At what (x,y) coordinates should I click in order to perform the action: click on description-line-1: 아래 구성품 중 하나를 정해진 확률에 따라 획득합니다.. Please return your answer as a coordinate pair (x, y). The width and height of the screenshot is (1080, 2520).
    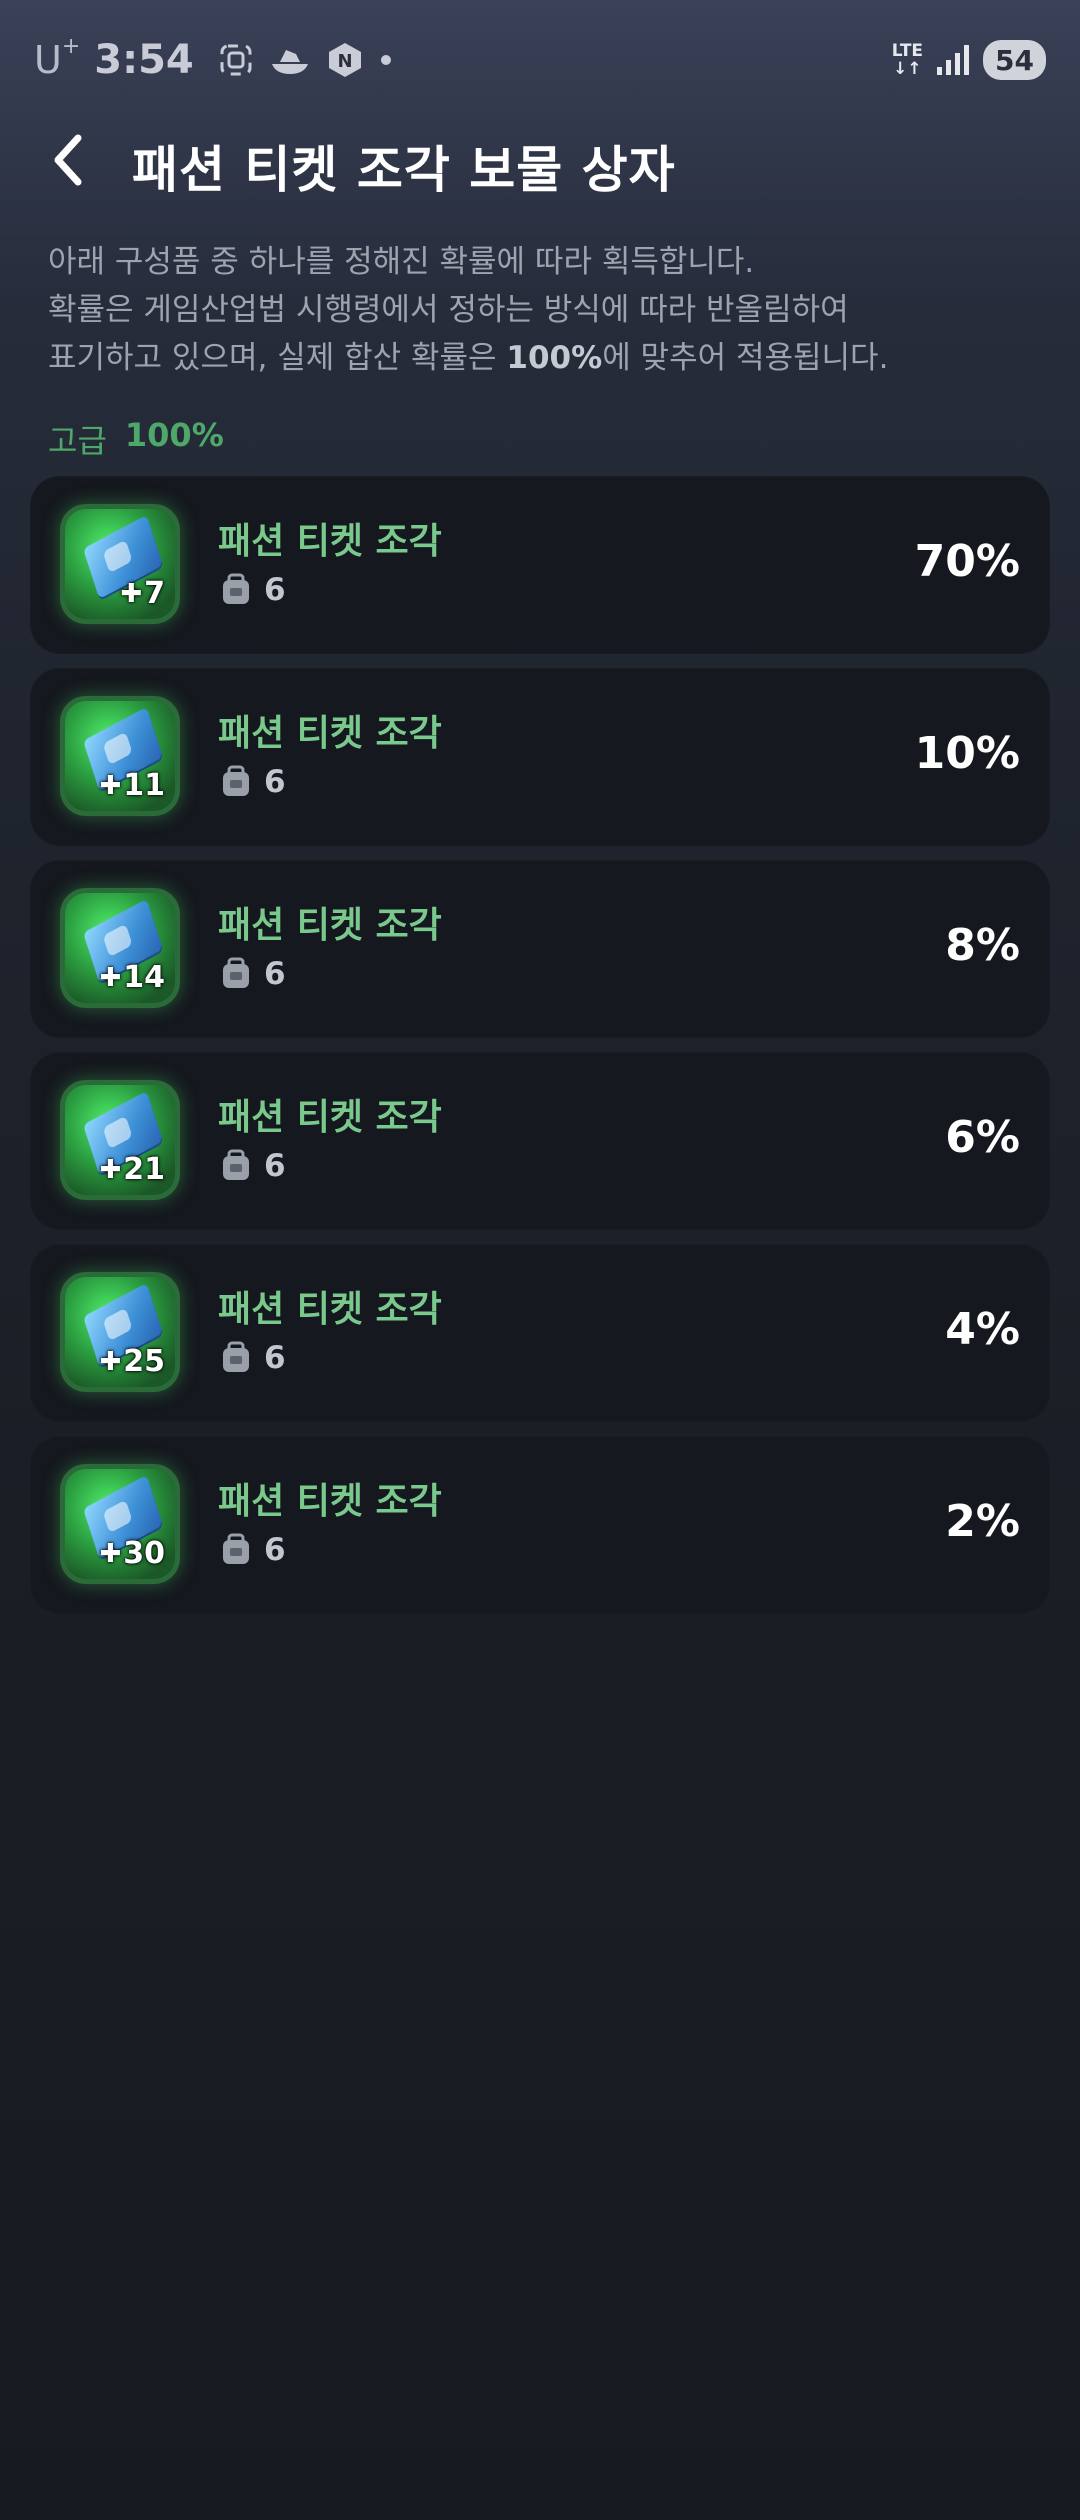
    Looking at the image, I should click on (401, 262).